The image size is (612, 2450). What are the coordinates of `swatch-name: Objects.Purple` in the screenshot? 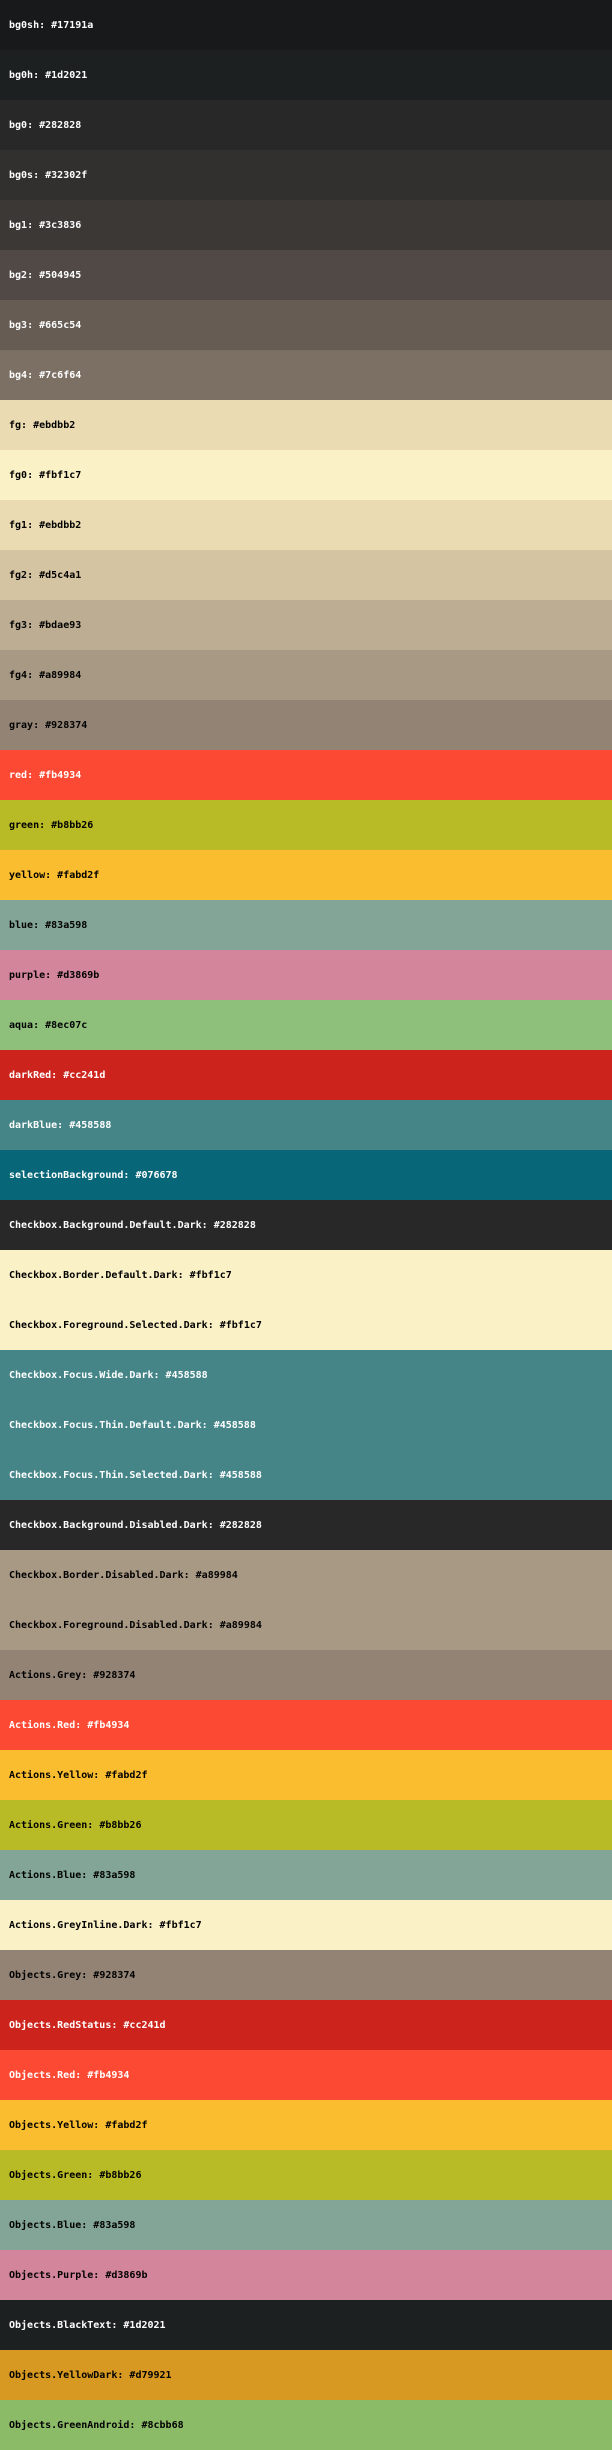 It's located at (51, 2275).